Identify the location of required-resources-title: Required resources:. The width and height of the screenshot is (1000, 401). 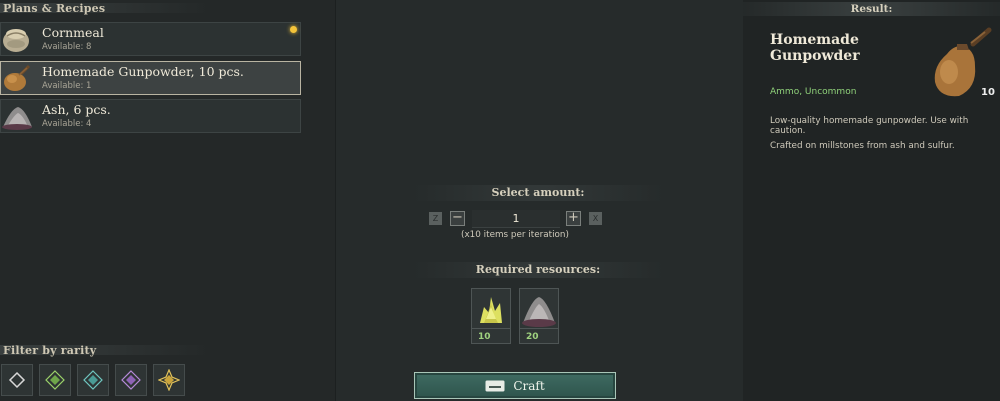
(538, 270).